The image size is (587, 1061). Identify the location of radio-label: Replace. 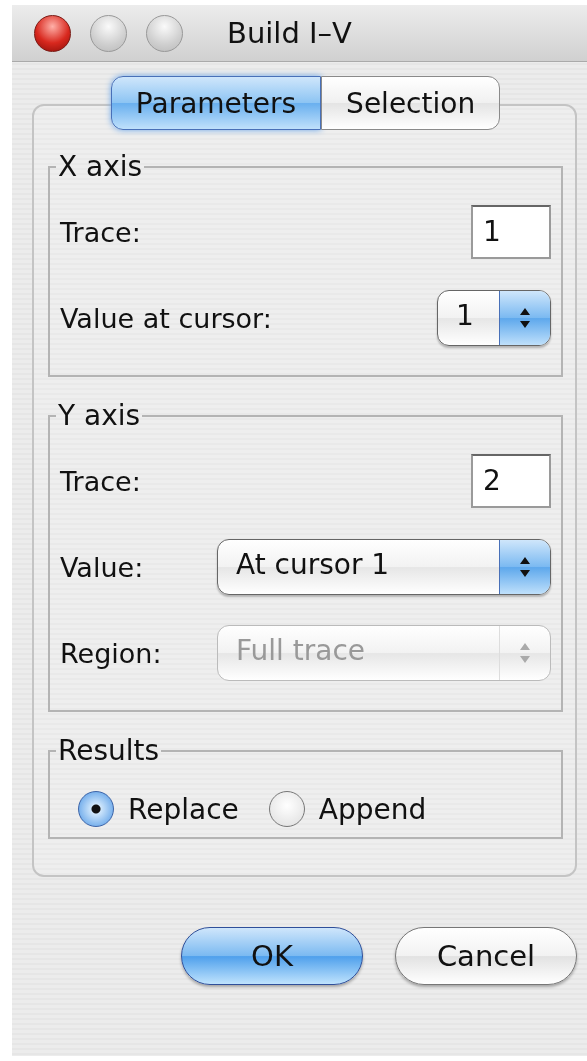
(183, 809).